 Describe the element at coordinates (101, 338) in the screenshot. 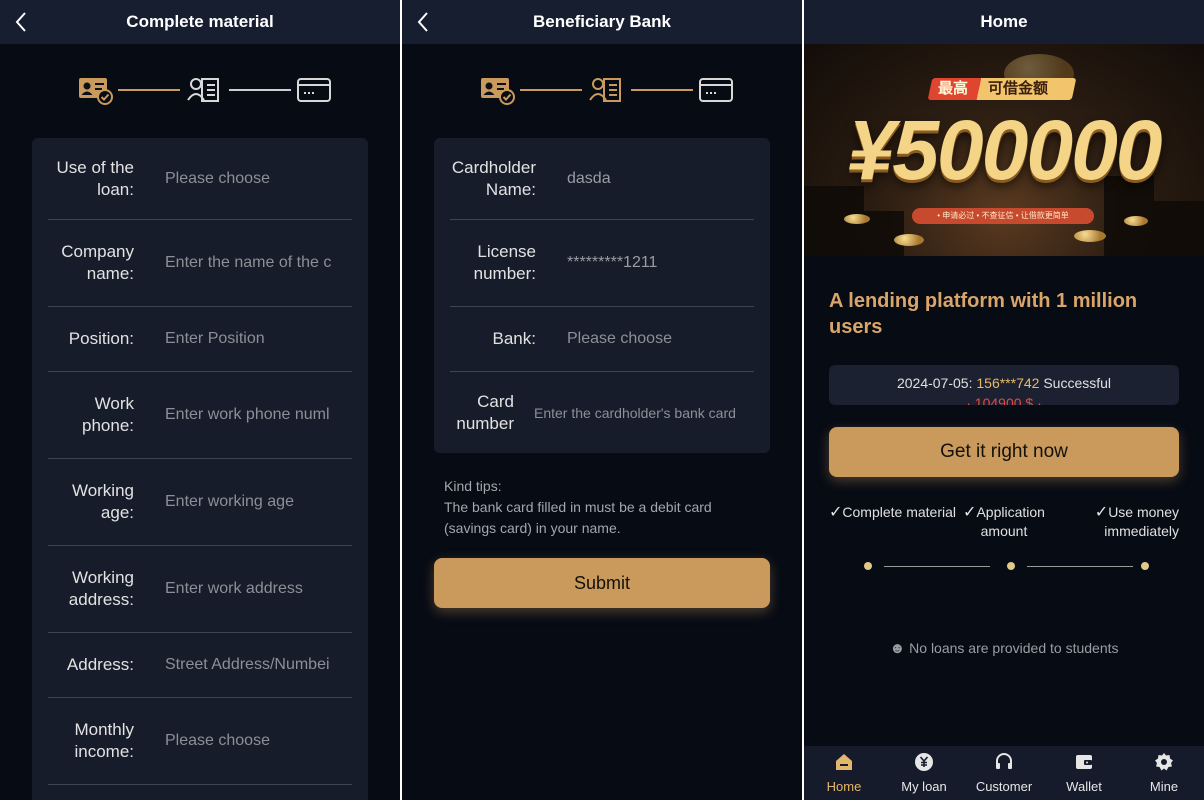

I see `field-label: Position:` at that location.